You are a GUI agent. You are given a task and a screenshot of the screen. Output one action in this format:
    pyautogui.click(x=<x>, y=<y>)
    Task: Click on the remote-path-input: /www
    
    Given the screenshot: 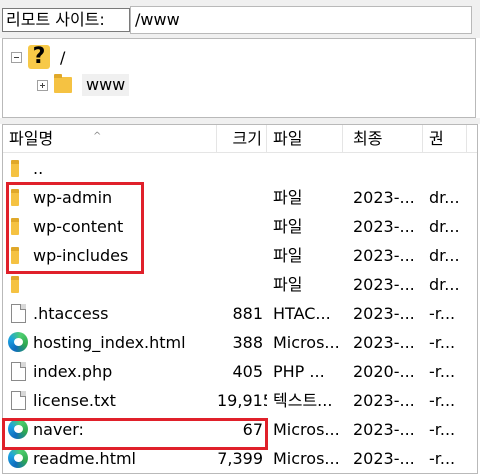 What is the action you would take?
    pyautogui.click(x=301, y=20)
    